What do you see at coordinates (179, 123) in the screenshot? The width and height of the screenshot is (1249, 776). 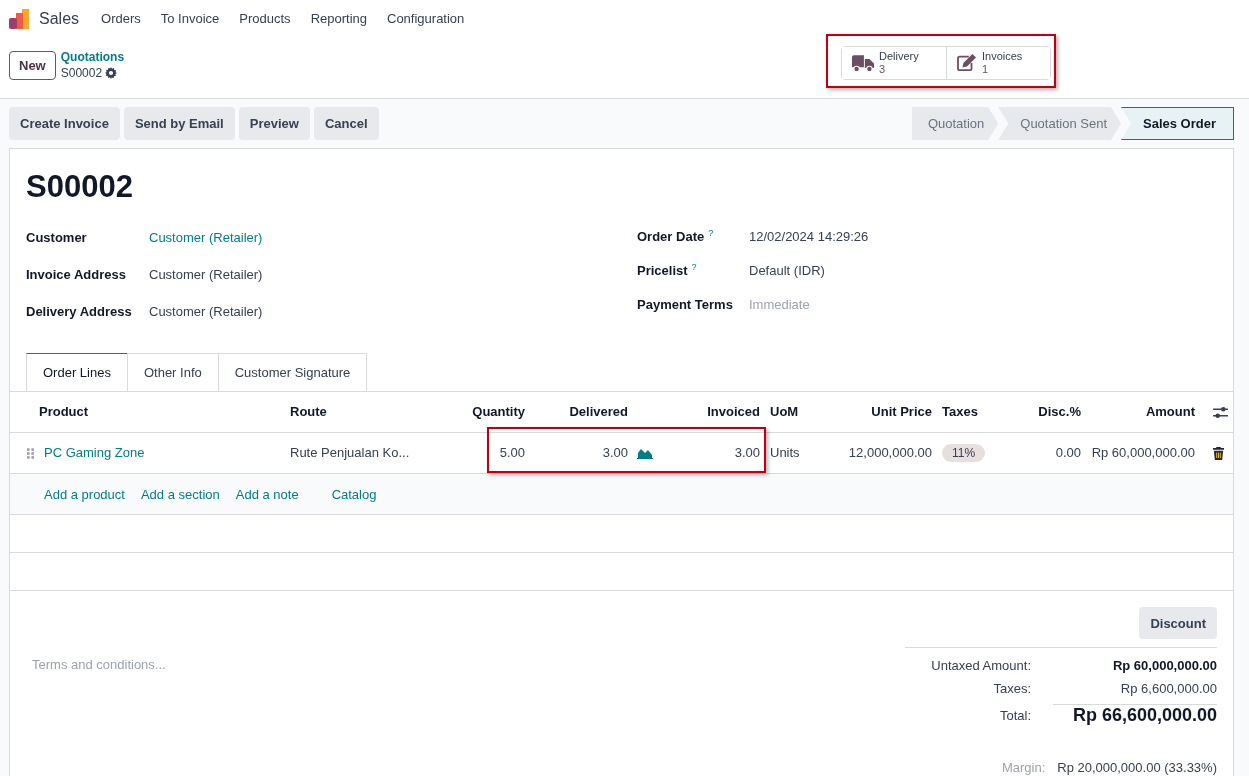 I see `action-button: Send by Email` at bounding box center [179, 123].